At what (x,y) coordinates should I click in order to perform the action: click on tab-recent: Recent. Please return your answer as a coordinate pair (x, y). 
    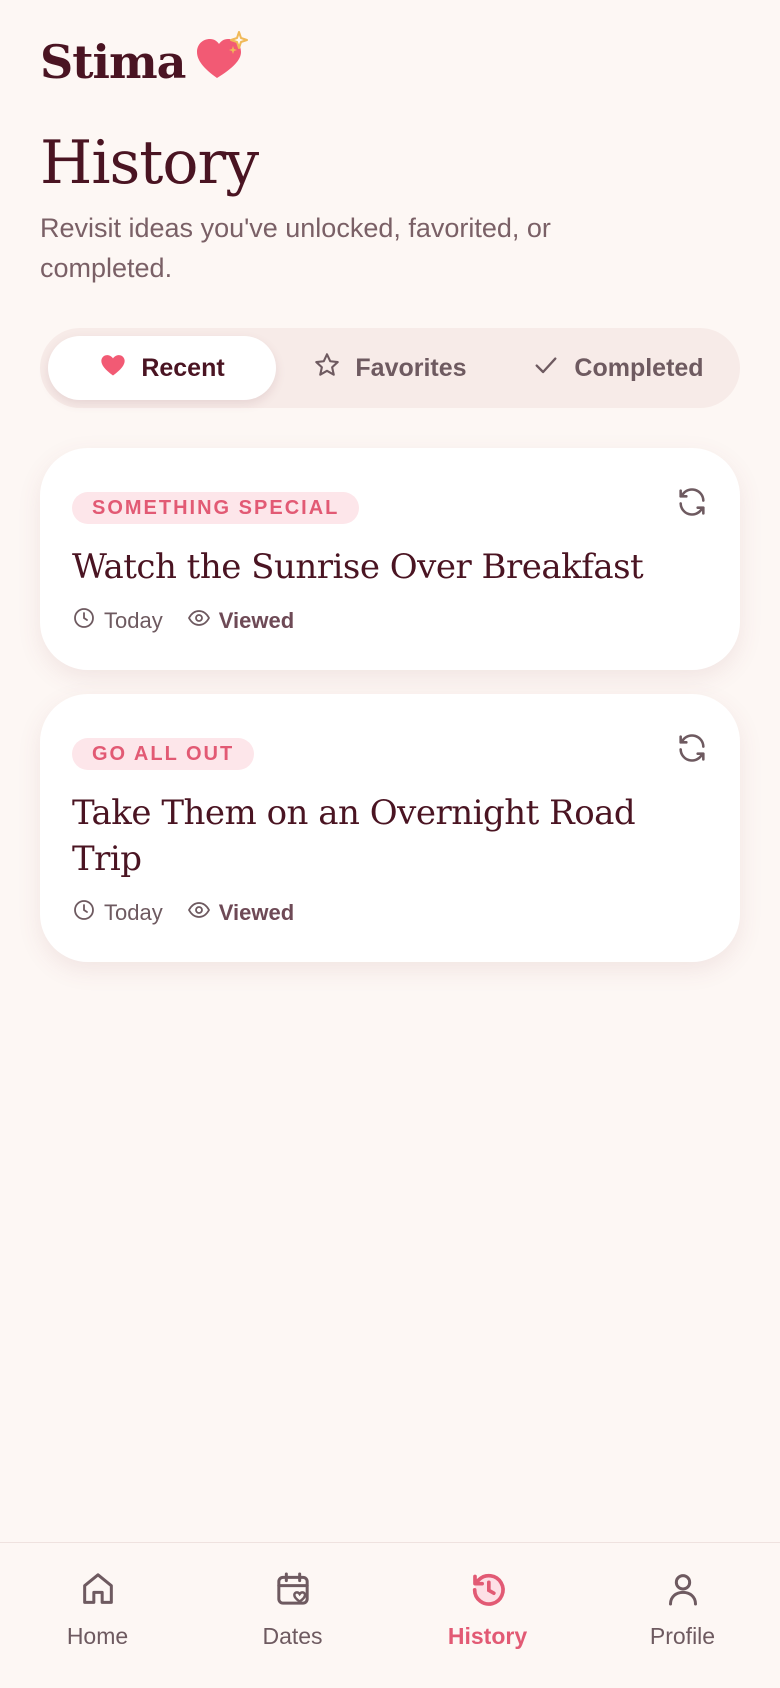
    Looking at the image, I should click on (162, 368).